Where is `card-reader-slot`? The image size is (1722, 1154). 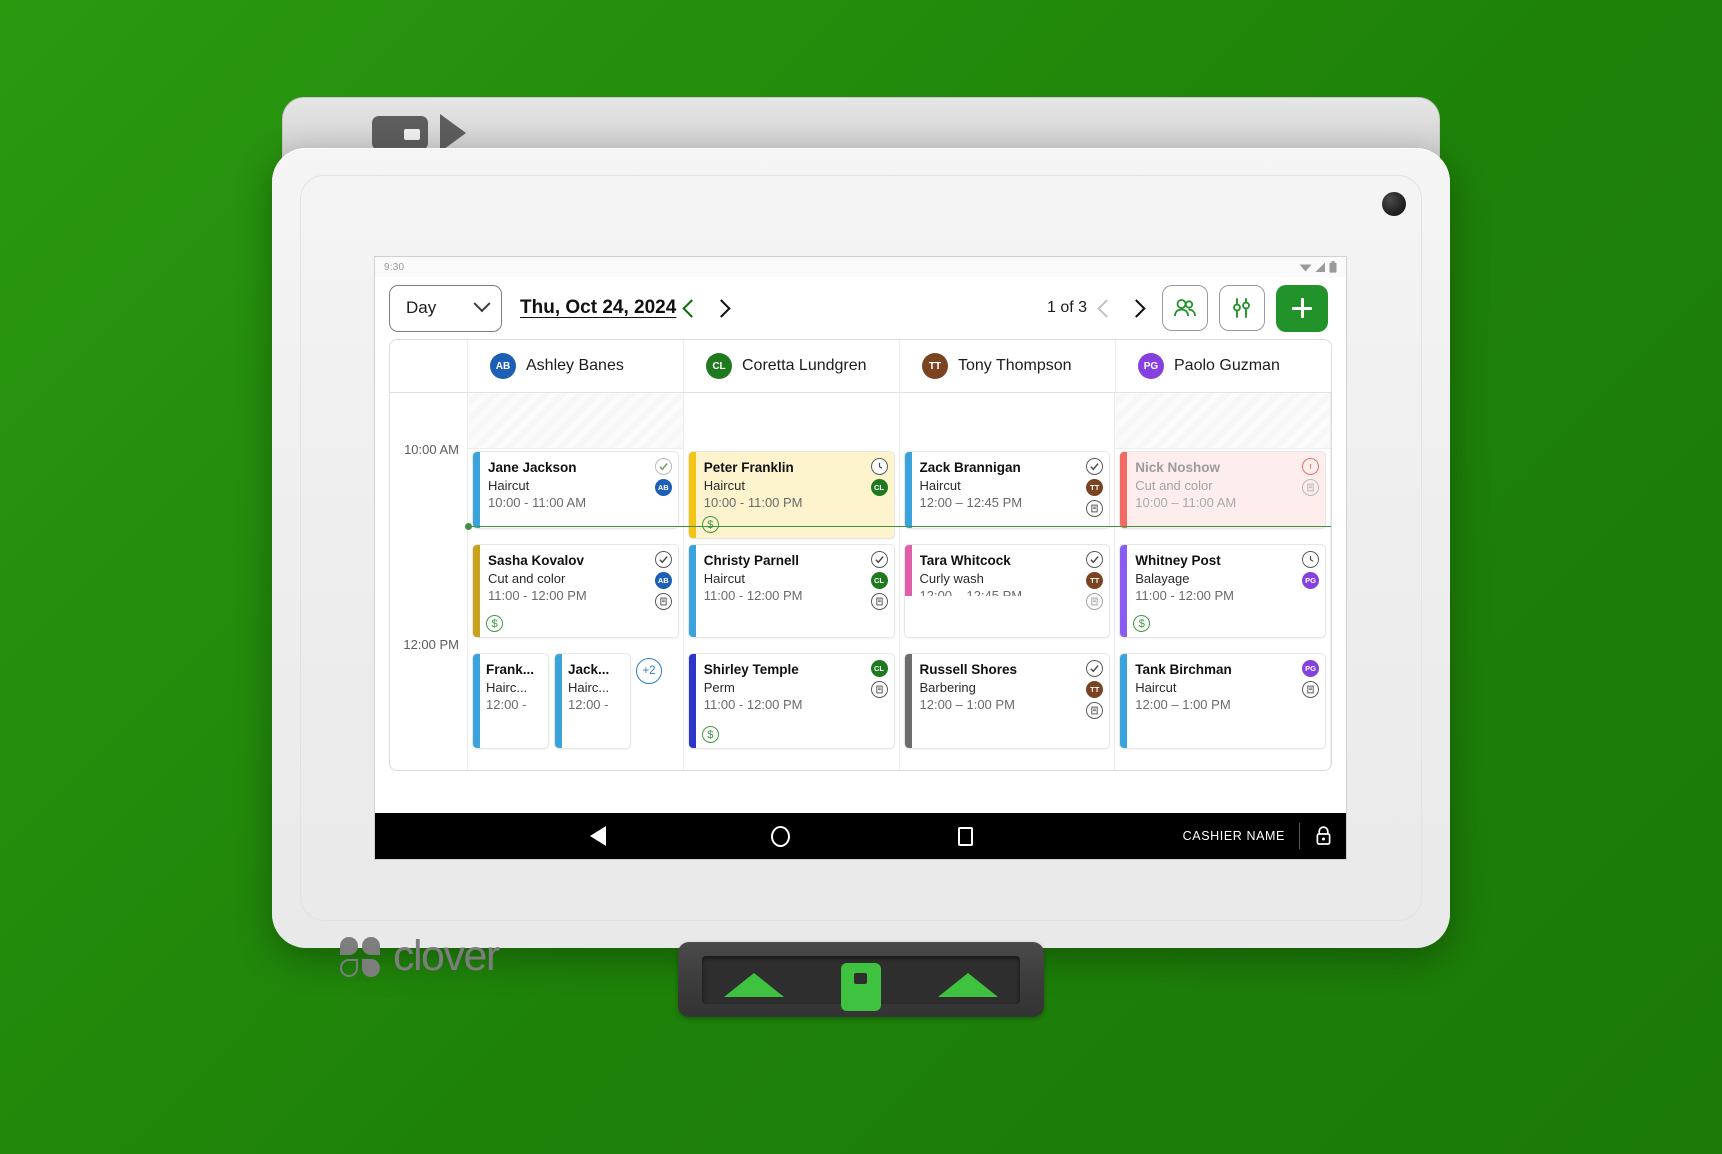
card-reader-slot is located at coordinates (861, 983).